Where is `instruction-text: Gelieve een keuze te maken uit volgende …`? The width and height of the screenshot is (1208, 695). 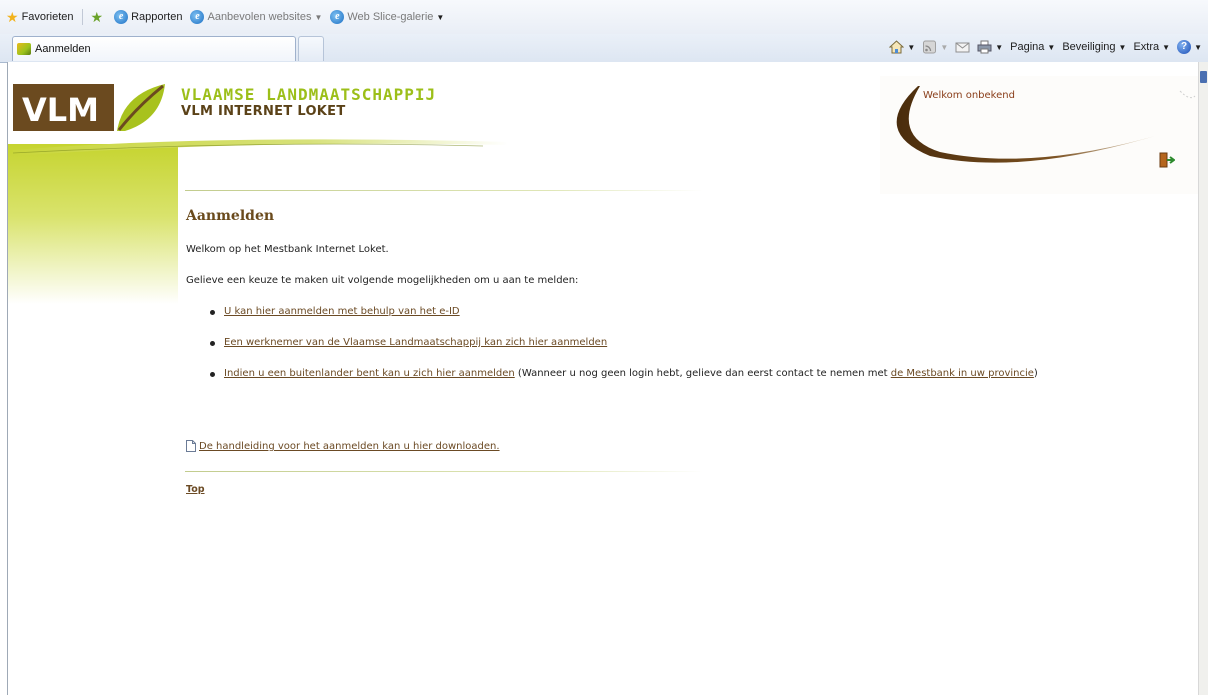 instruction-text: Gelieve een keuze te maken uit volgende … is located at coordinates (382, 280).